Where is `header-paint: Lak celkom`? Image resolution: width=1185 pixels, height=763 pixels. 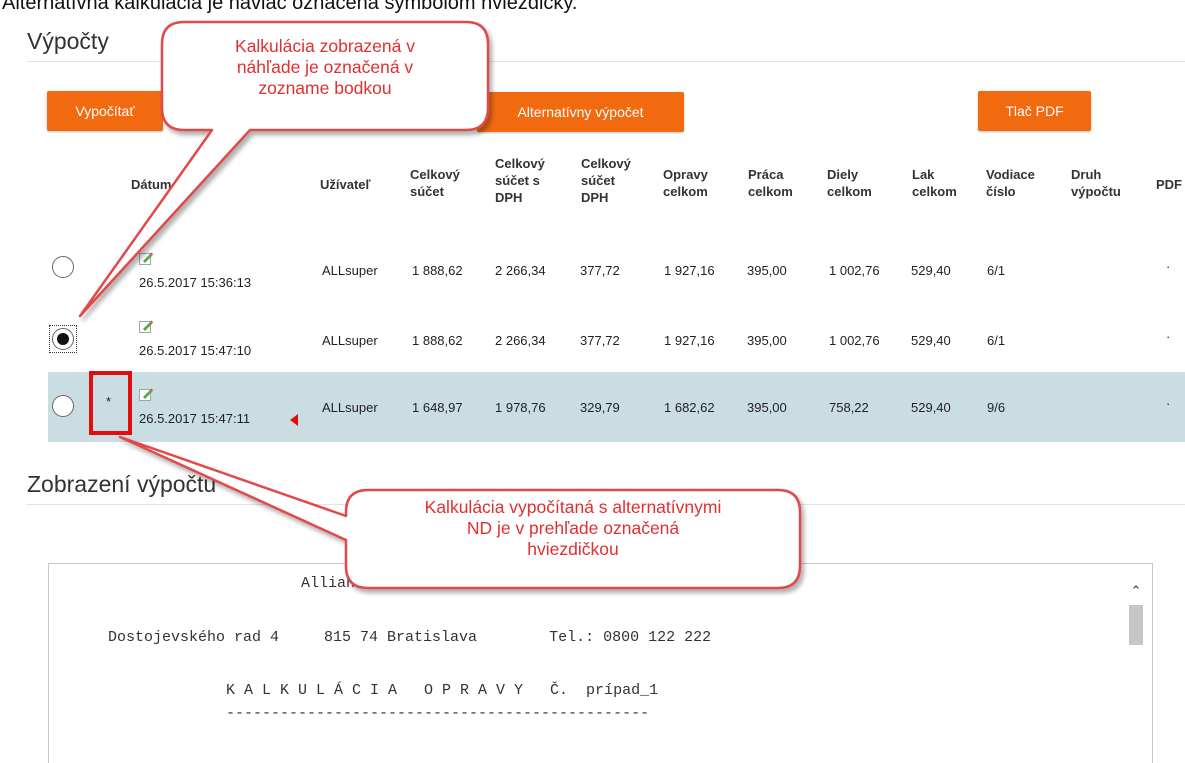
header-paint: Lak celkom is located at coordinates (934, 183).